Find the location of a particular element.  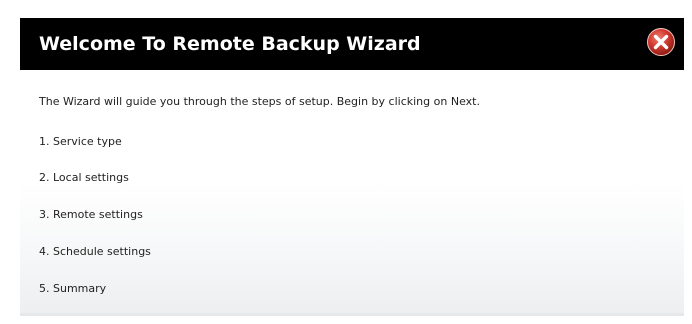

dialog-title: Welcome To Remote Backup Wizard is located at coordinates (230, 44).